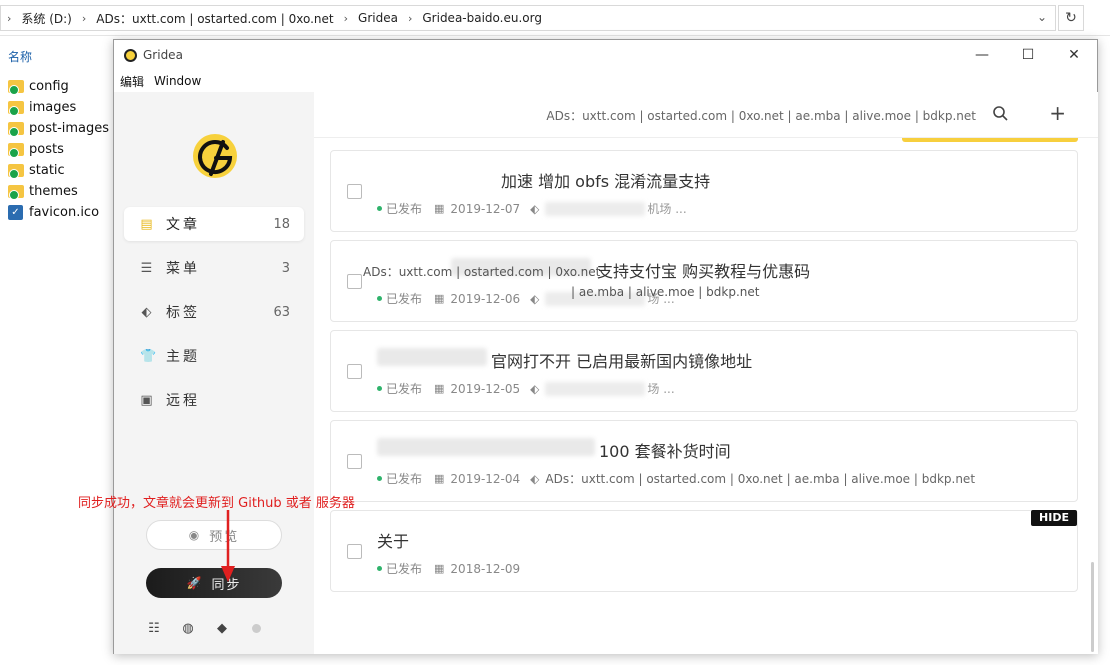 Image resolution: width=1110 pixels, height=665 pixels. Describe the element at coordinates (482, 18) in the screenshot. I see `breadcrumb-site: Gridea-baido.eu.org` at that location.